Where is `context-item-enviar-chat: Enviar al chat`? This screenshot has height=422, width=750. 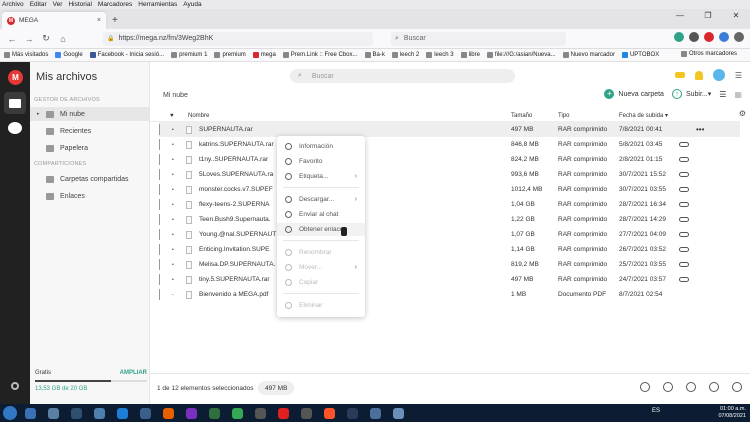
context-item-enviar-chat: Enviar al chat is located at coordinates (321, 214).